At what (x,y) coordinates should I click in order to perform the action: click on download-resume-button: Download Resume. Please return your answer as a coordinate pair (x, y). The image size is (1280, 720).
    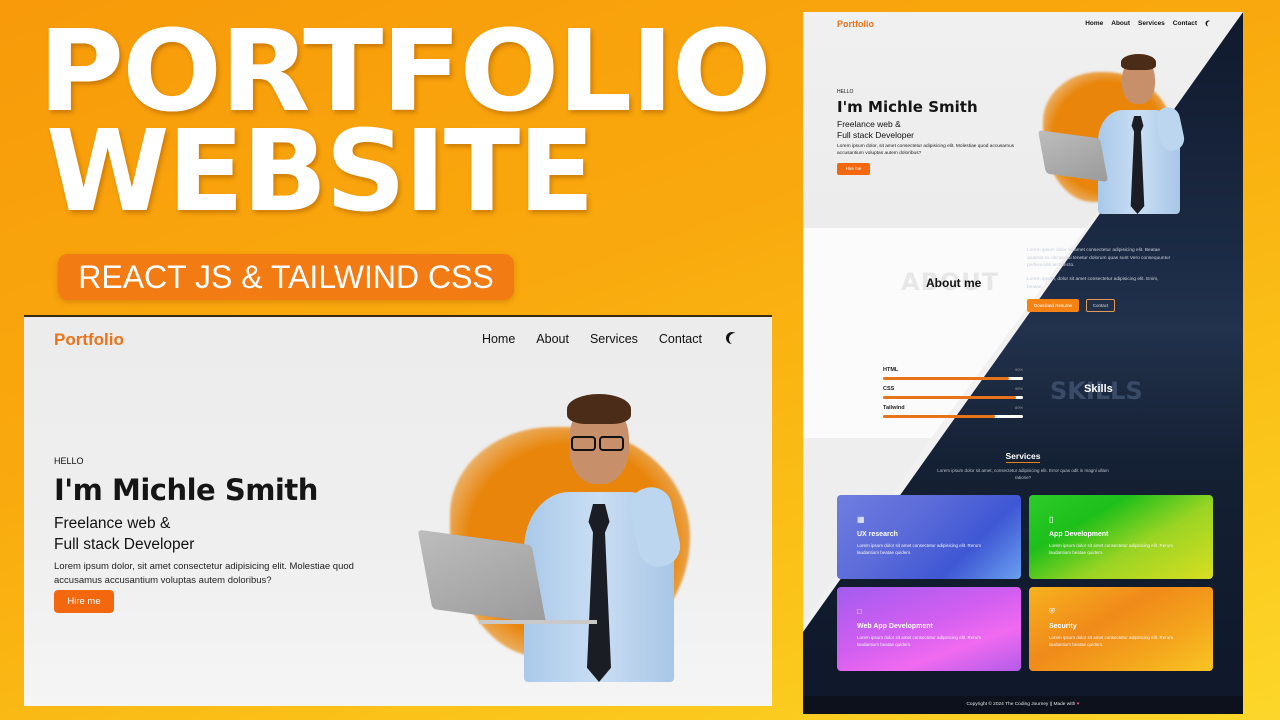
    Looking at the image, I should click on (1053, 305).